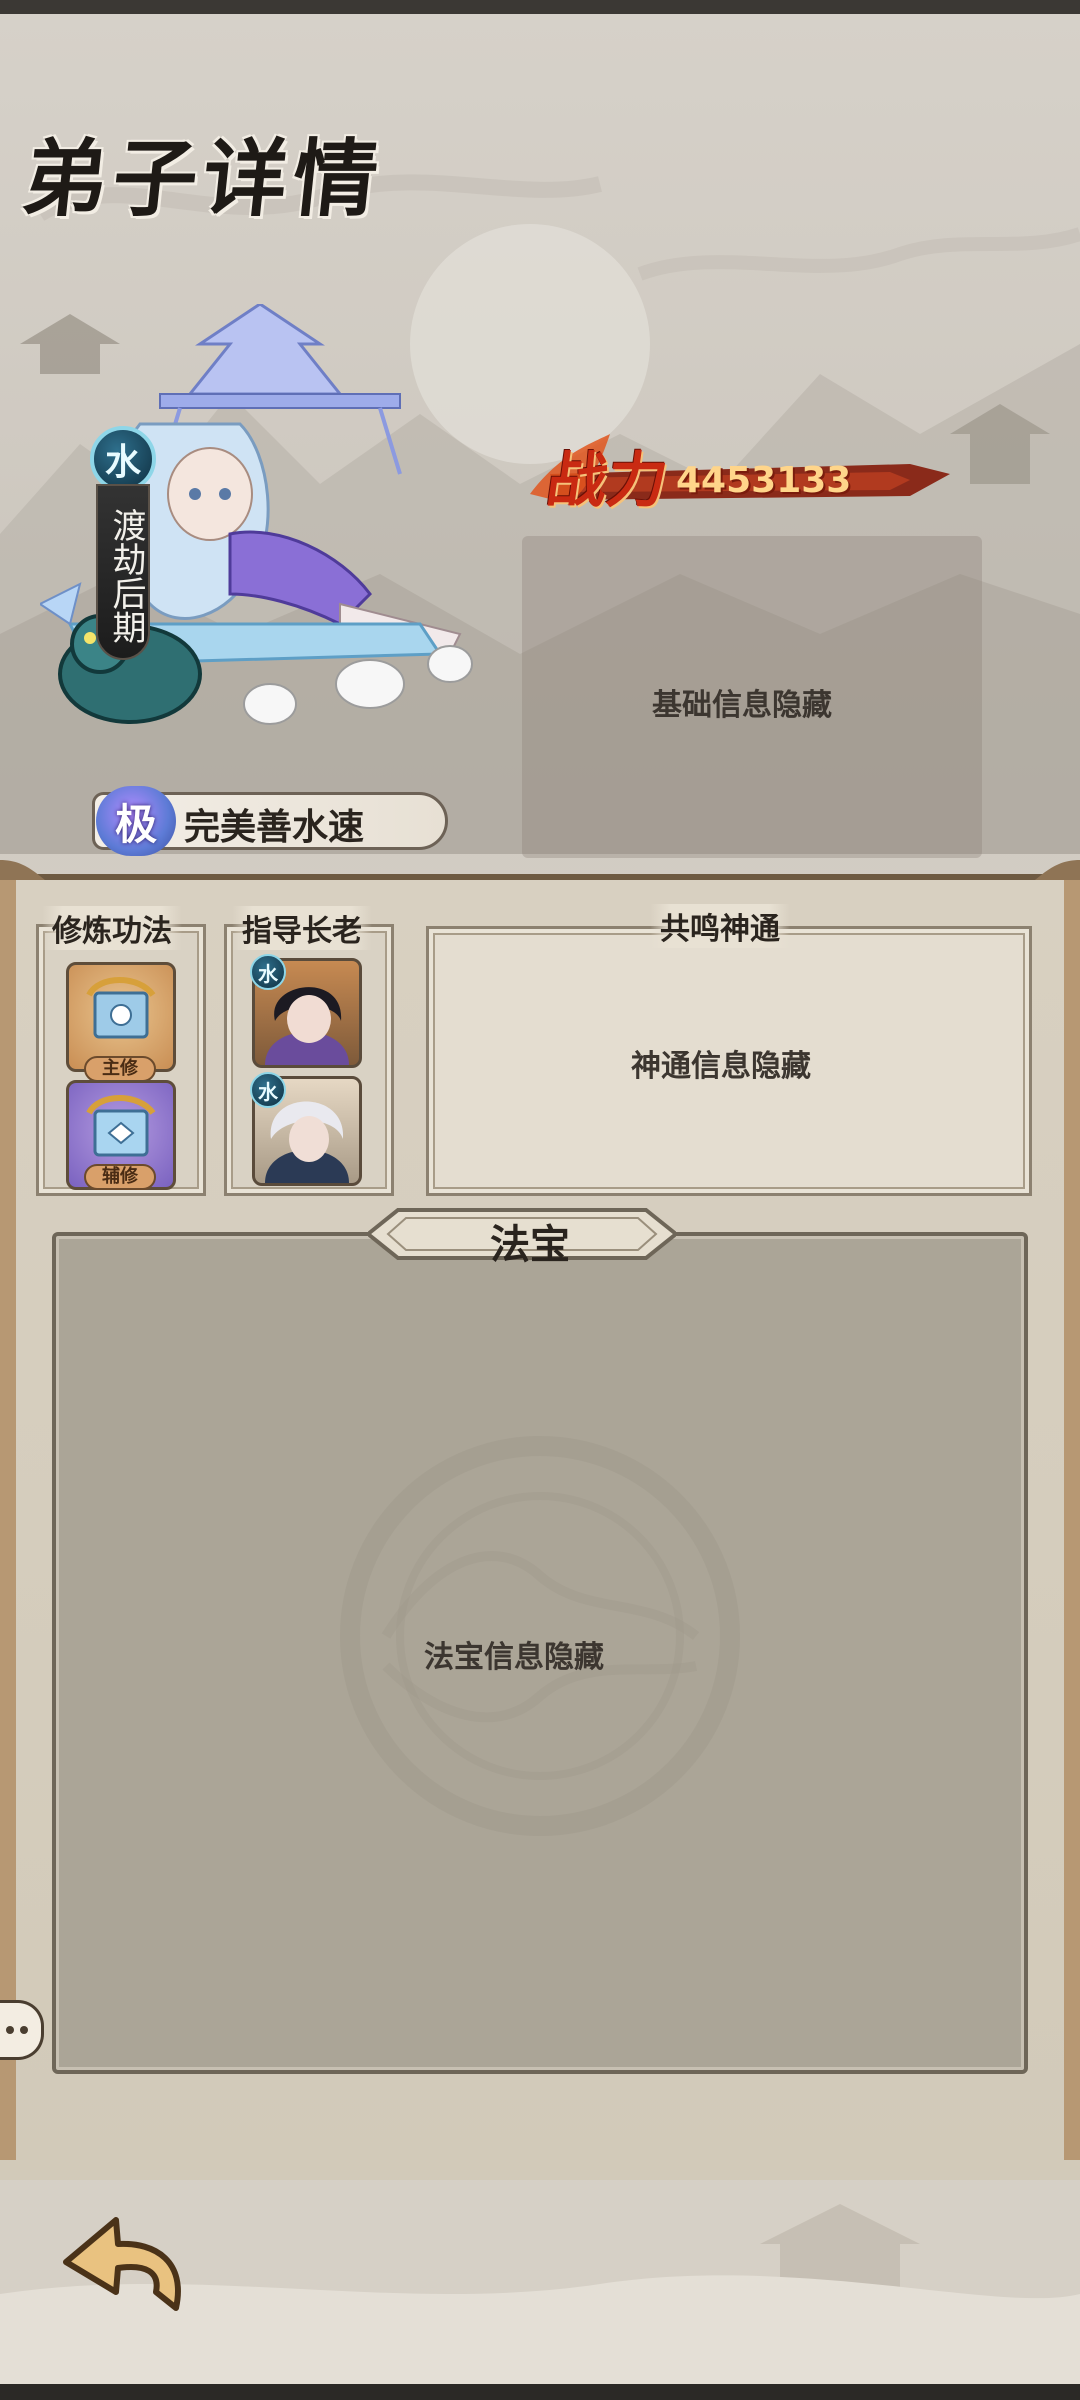  What do you see at coordinates (540, 2392) in the screenshot?
I see `navigation-bar` at bounding box center [540, 2392].